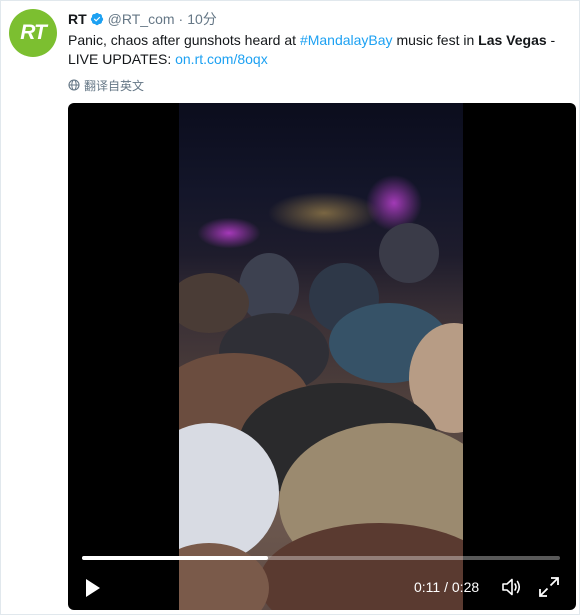  I want to click on video-controls: 0:11 / 0:28, so click(322, 588).